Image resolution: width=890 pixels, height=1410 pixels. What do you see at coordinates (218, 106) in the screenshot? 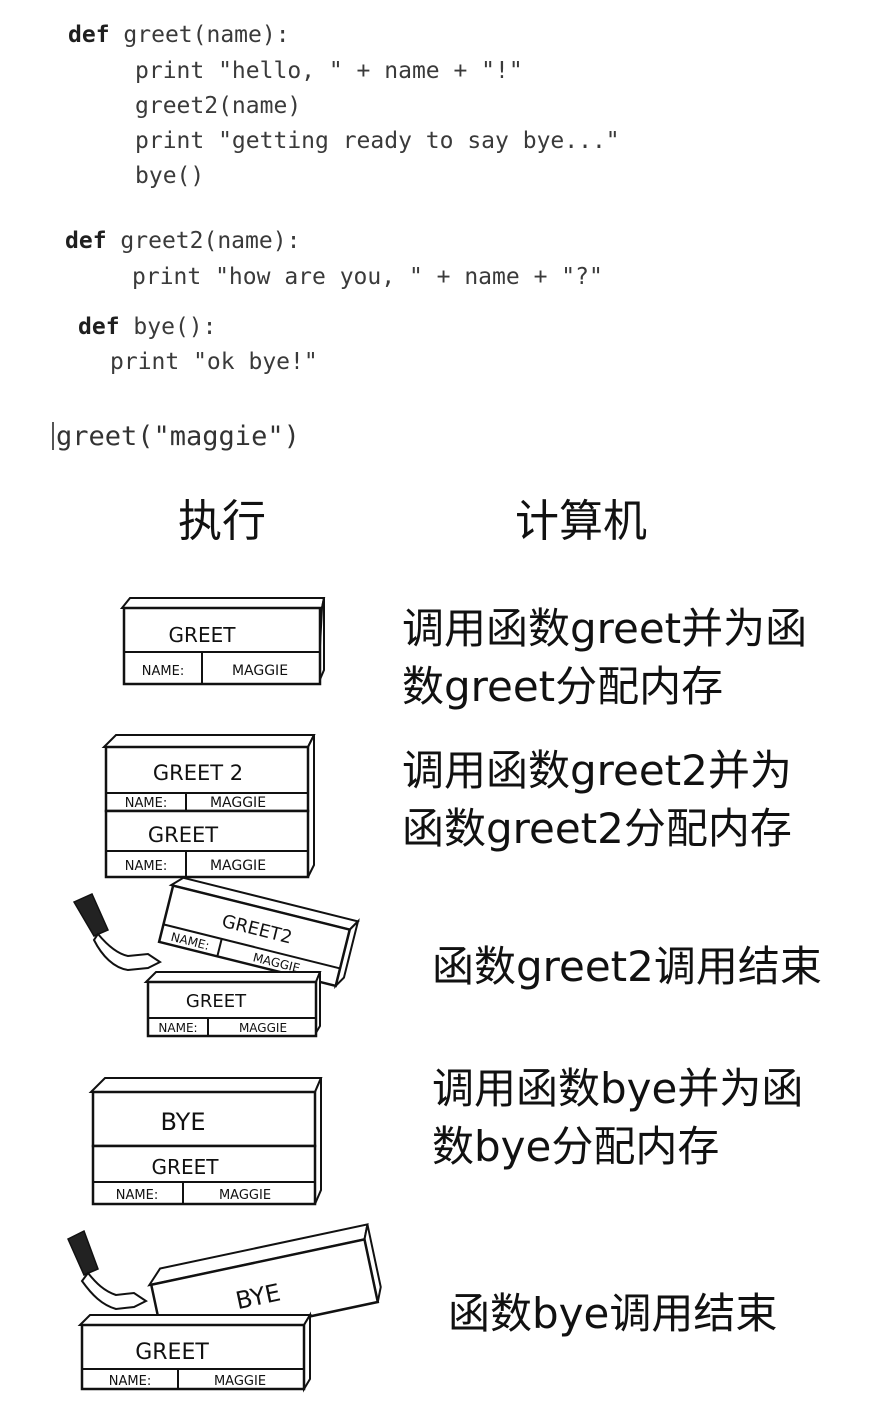
I see `code-line: greet2(name)` at bounding box center [218, 106].